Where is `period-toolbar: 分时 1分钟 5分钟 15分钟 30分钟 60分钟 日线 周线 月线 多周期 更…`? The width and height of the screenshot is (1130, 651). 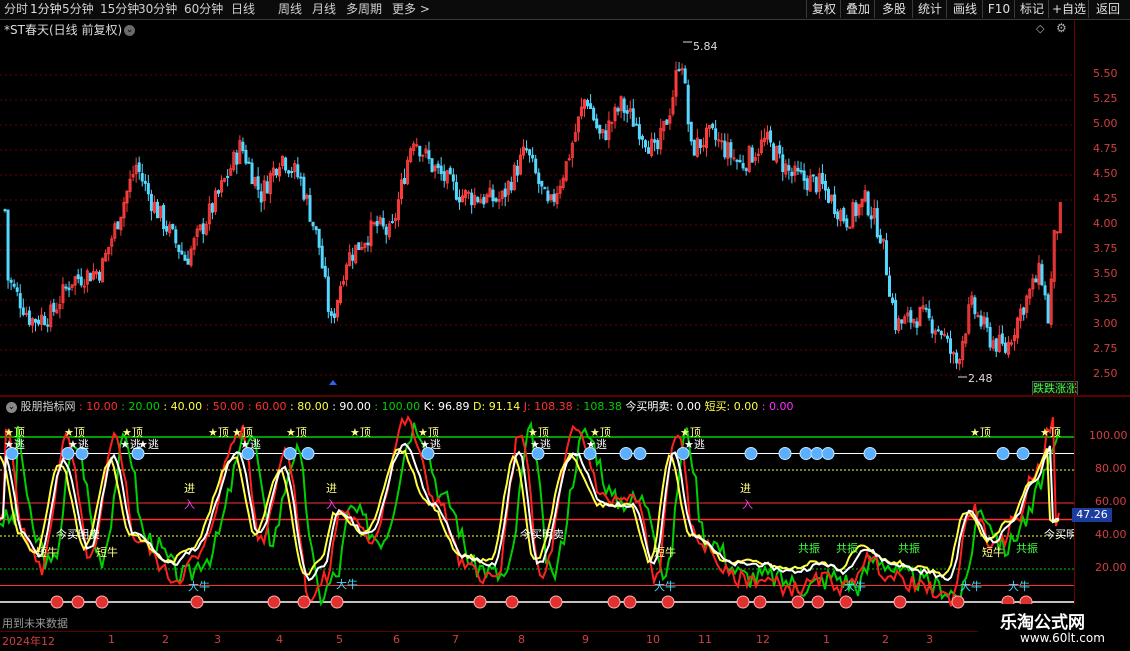 period-toolbar: 分时 1分钟 5分钟 15分钟 30分钟 60分钟 日线 周线 月线 多周期 更… is located at coordinates (565, 10).